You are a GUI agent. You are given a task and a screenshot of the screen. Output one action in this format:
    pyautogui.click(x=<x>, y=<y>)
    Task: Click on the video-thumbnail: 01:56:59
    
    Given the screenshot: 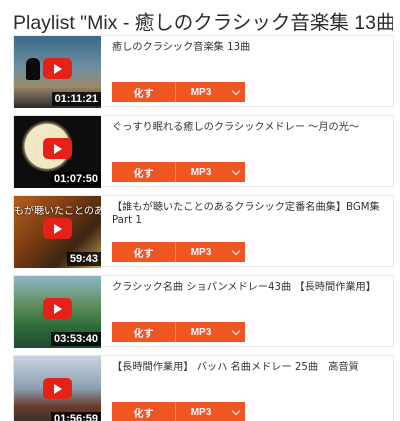 What is the action you would take?
    pyautogui.click(x=57, y=388)
    